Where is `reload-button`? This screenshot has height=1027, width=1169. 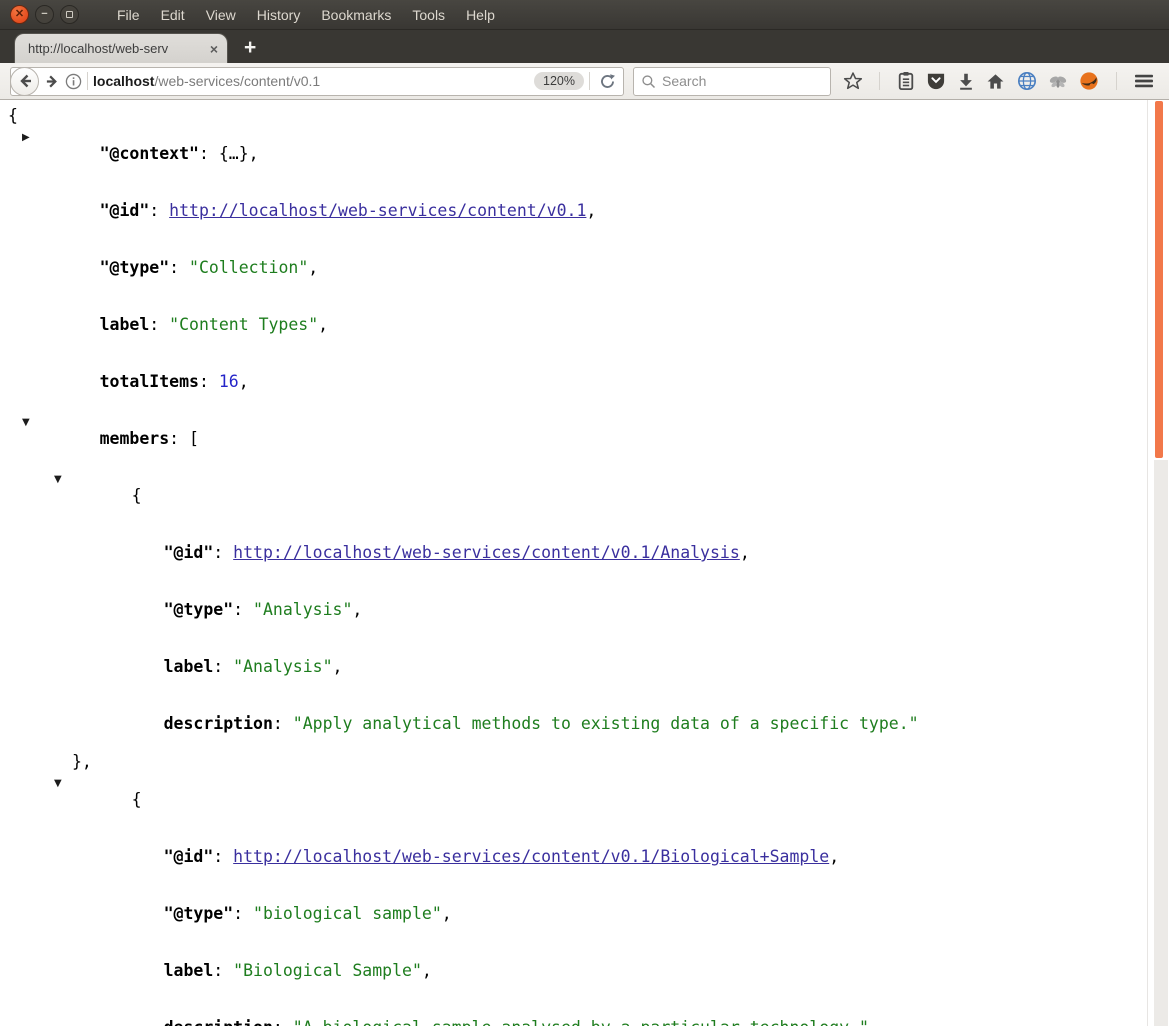
reload-button is located at coordinates (607, 81).